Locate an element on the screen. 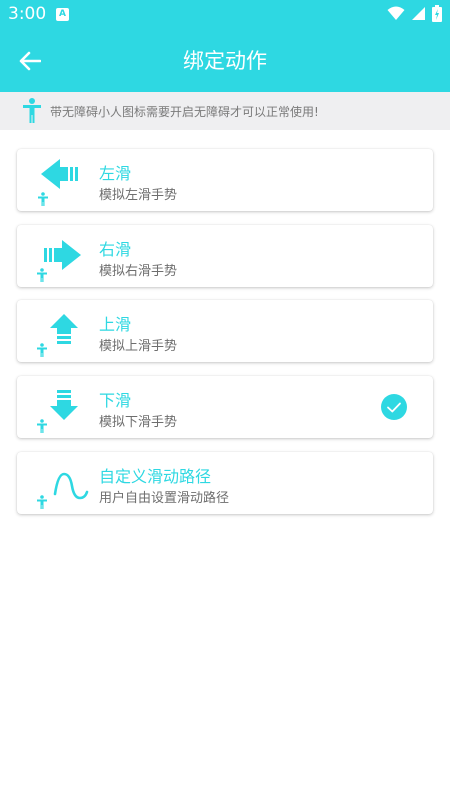 Image resolution: width=450 pixels, height=801 pixels. back-arrow-icon is located at coordinates (30, 61).